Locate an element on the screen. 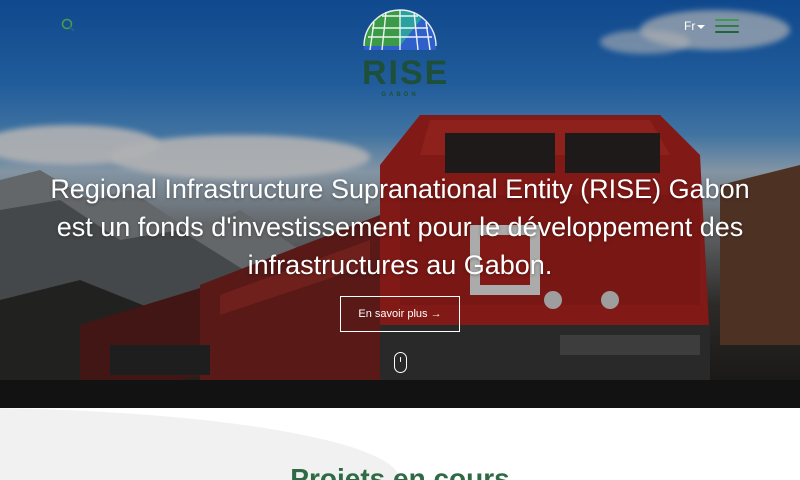  menu-icon is located at coordinates (727, 26).